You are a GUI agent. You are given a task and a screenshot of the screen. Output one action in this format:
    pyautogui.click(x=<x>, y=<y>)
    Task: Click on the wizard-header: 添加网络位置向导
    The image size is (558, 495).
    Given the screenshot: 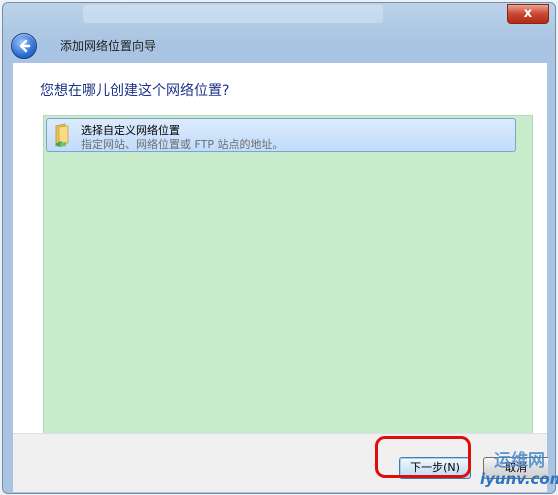 What is the action you would take?
    pyautogui.click(x=279, y=46)
    